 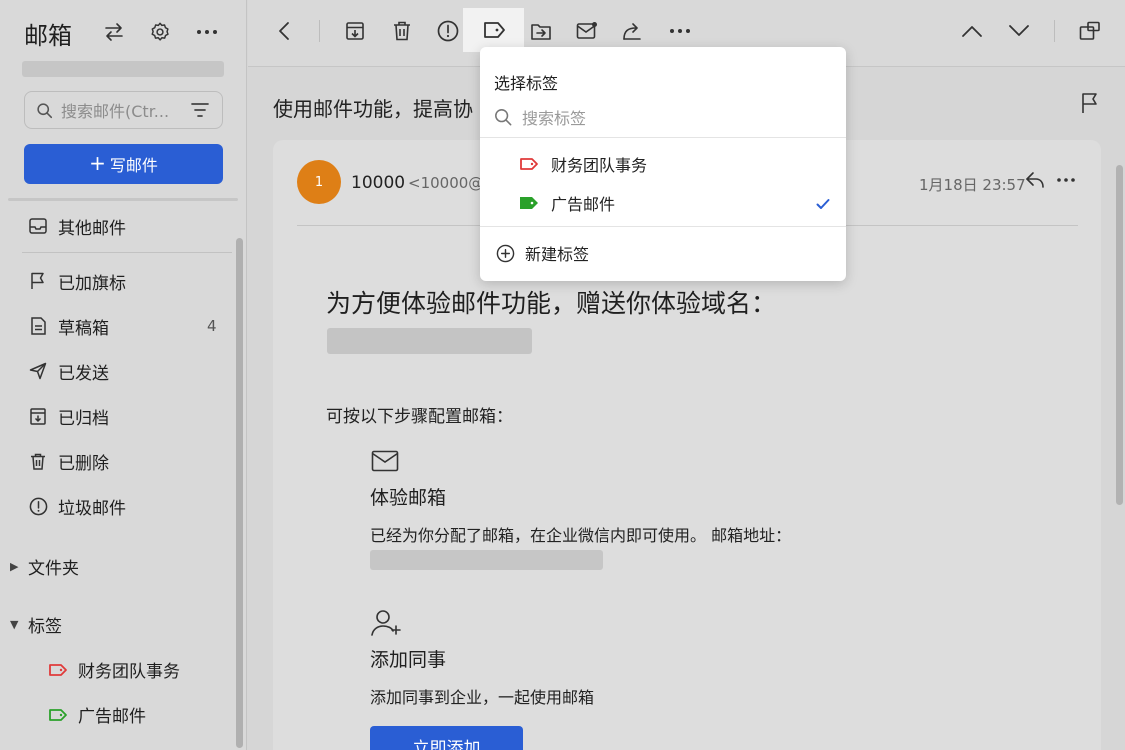 What do you see at coordinates (972, 185) in the screenshot?
I see `message-date: 1月18日 23:57` at bounding box center [972, 185].